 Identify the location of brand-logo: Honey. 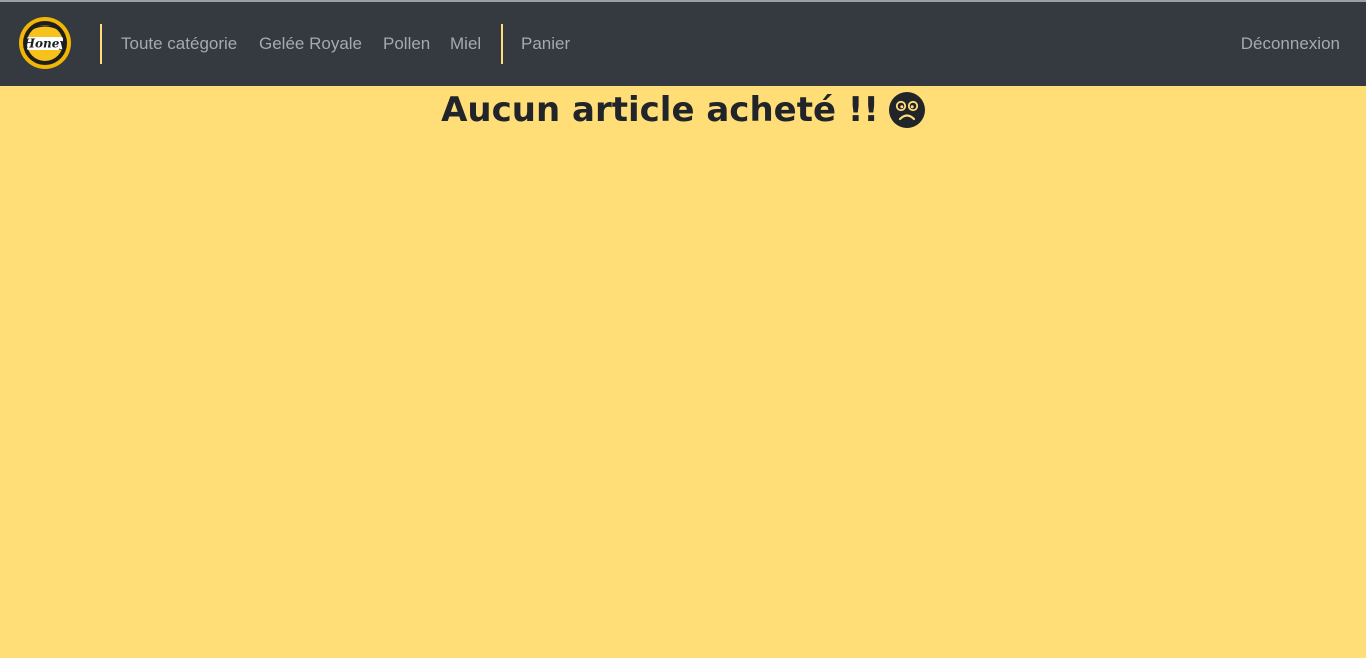
(45, 43).